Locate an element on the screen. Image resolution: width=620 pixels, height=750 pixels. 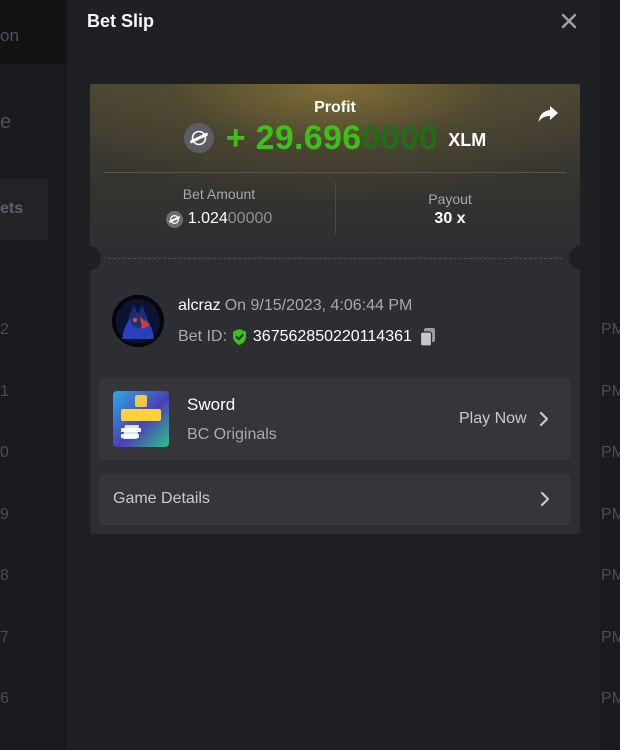
close-icon is located at coordinates (569, 21).